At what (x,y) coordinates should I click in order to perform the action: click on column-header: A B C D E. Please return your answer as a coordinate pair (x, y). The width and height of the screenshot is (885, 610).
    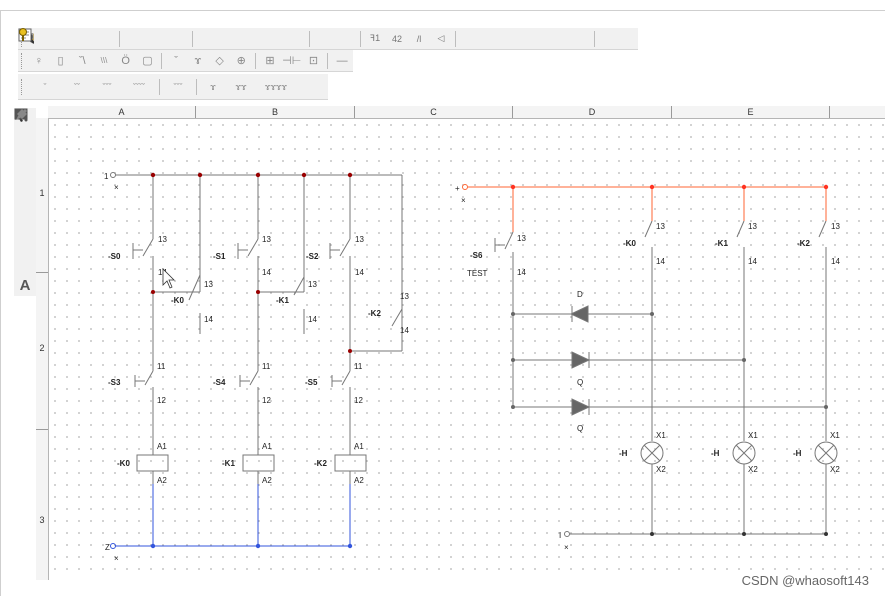
    Looking at the image, I should click on (466, 112).